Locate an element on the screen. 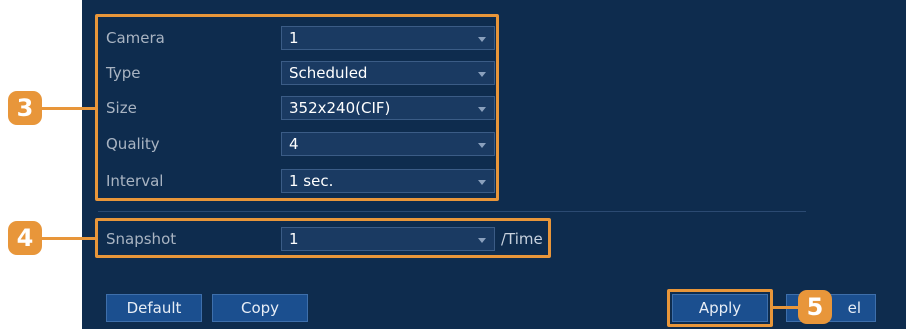  copy-button: Copy is located at coordinates (260, 308).